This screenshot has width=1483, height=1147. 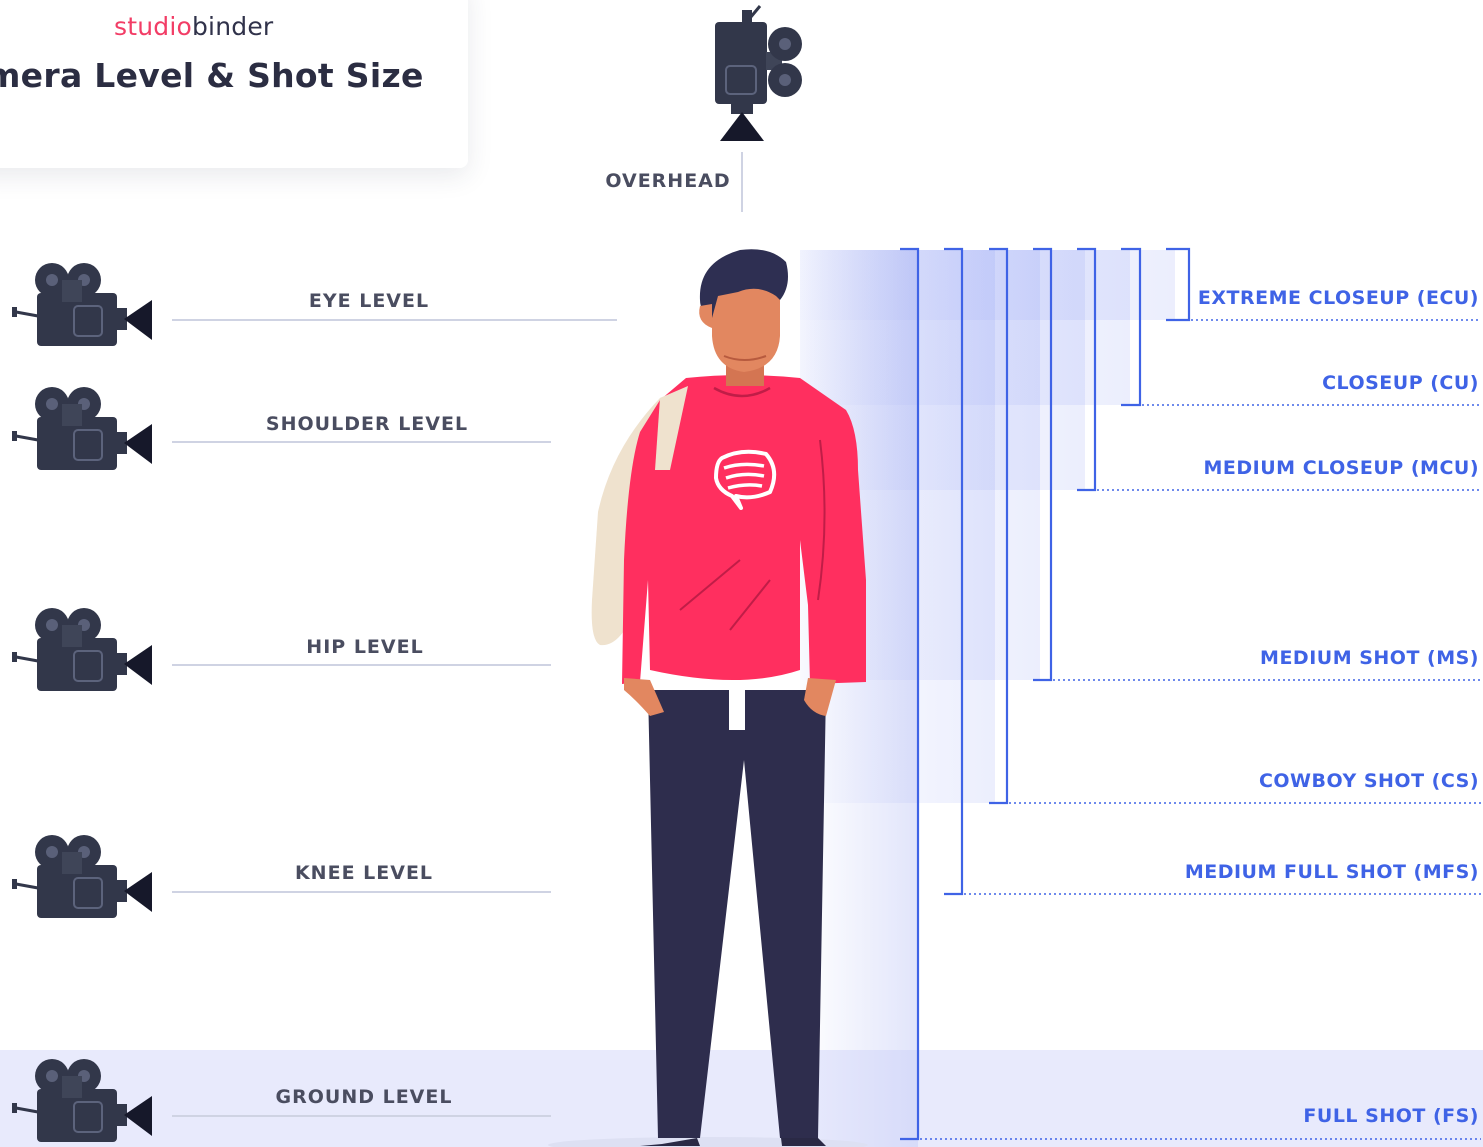 I want to click on brand-suffix: binder, so click(x=232, y=26).